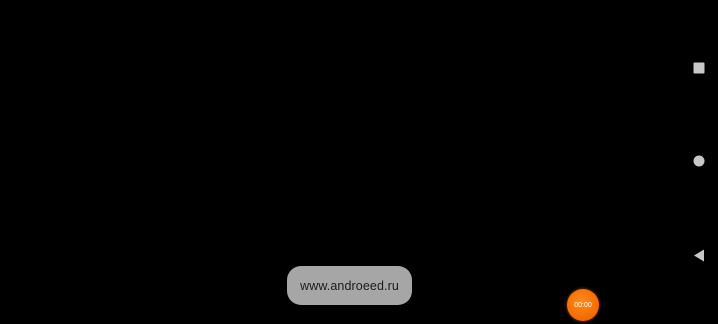  I want to click on home-button, so click(699, 161).